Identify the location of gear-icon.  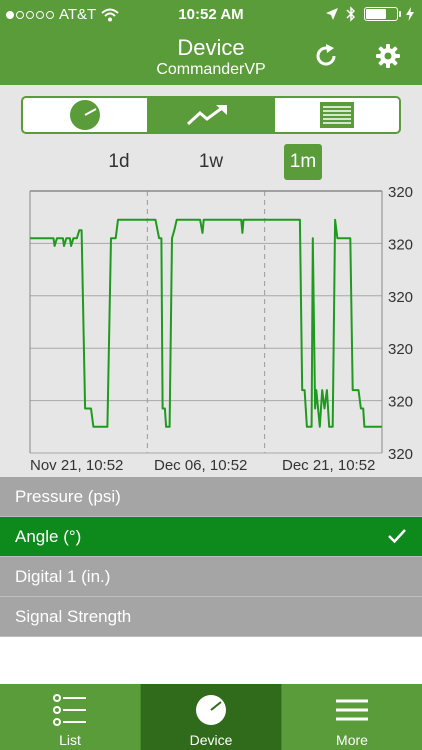
(388, 56).